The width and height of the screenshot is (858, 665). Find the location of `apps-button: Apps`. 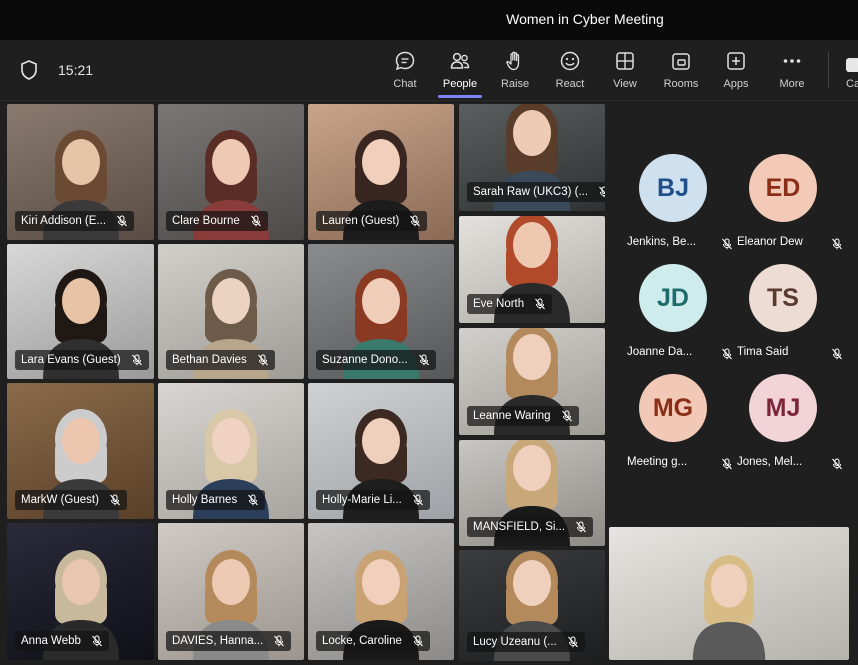

apps-button: Apps is located at coordinates (736, 71).